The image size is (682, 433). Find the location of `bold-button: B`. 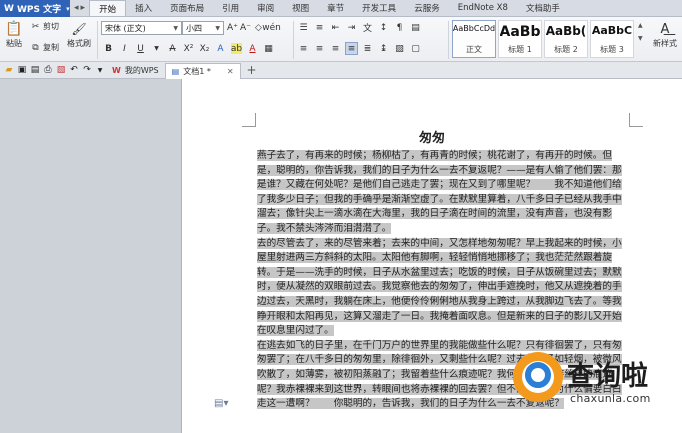

bold-button: B is located at coordinates (108, 48).